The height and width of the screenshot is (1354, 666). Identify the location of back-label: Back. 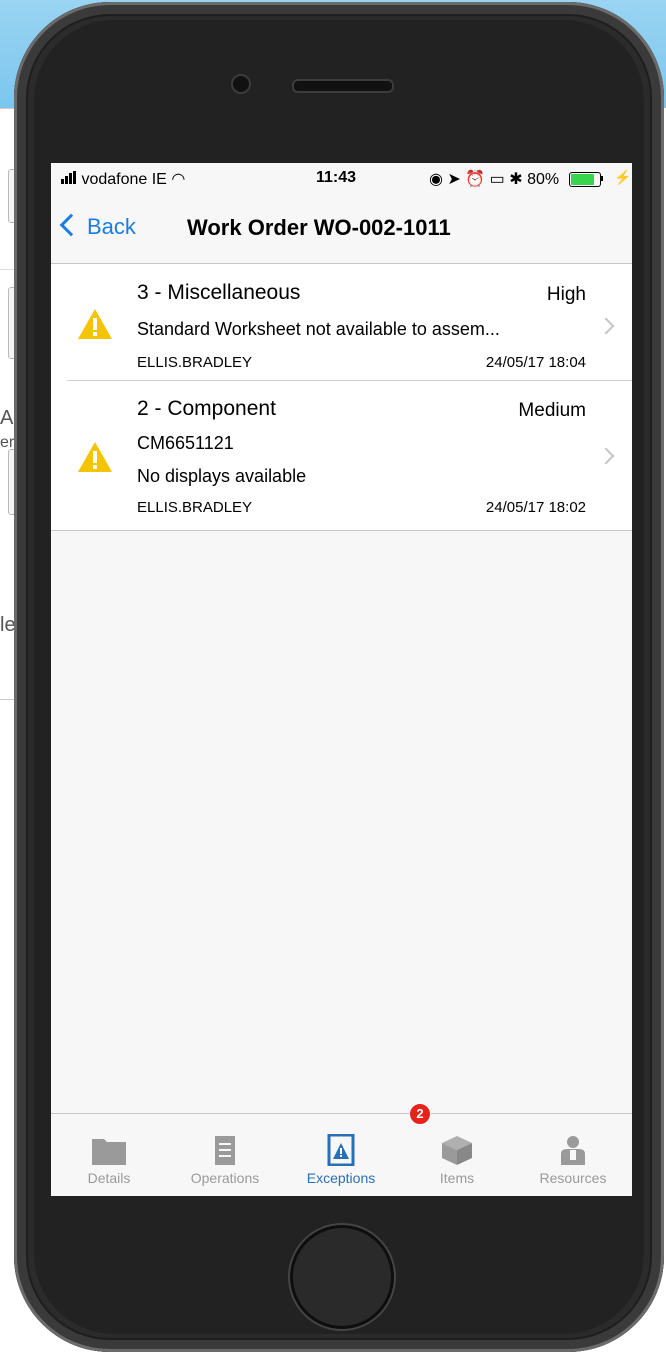
(111, 226).